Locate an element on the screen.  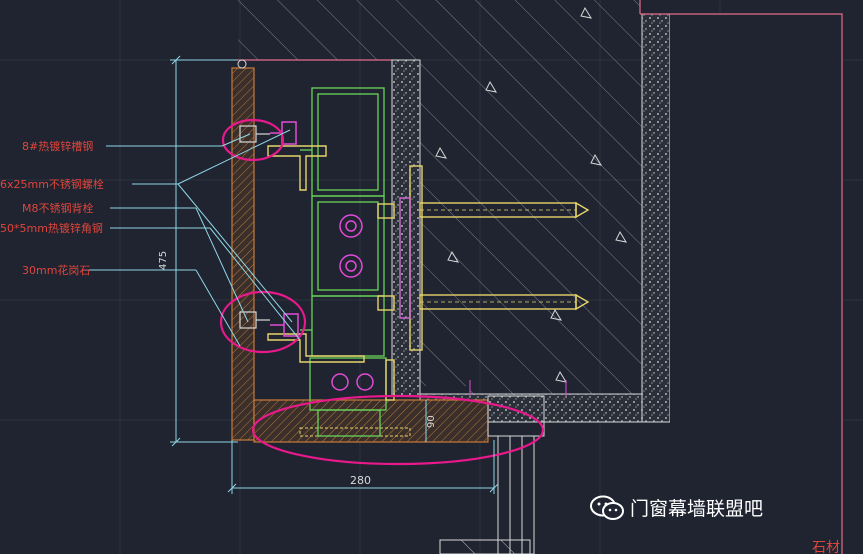
dimension-height: 475 is located at coordinates (163, 260).